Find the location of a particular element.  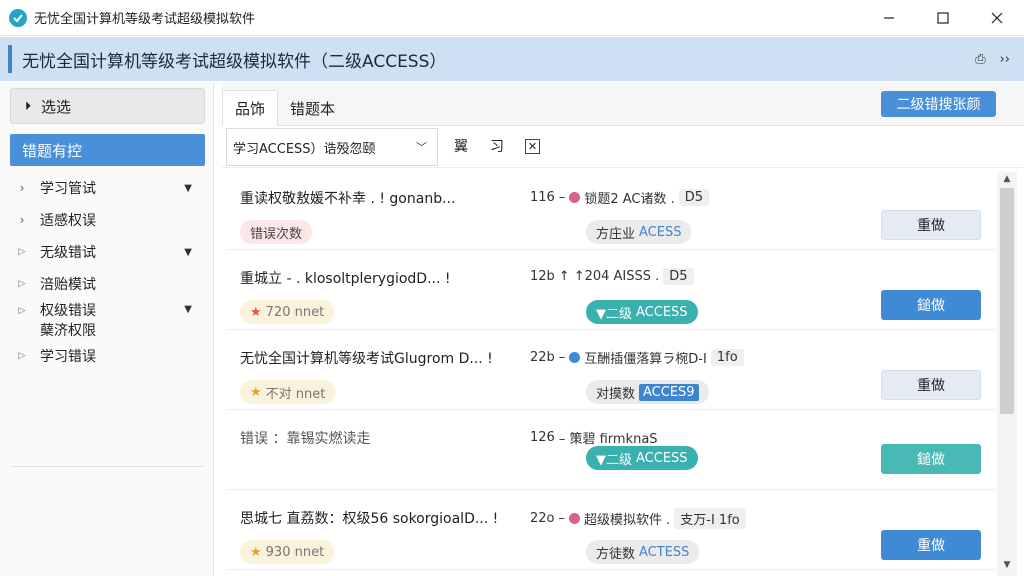

question-meta: 12b ↑ ↑204 AISSS . D5 is located at coordinates (612, 276).